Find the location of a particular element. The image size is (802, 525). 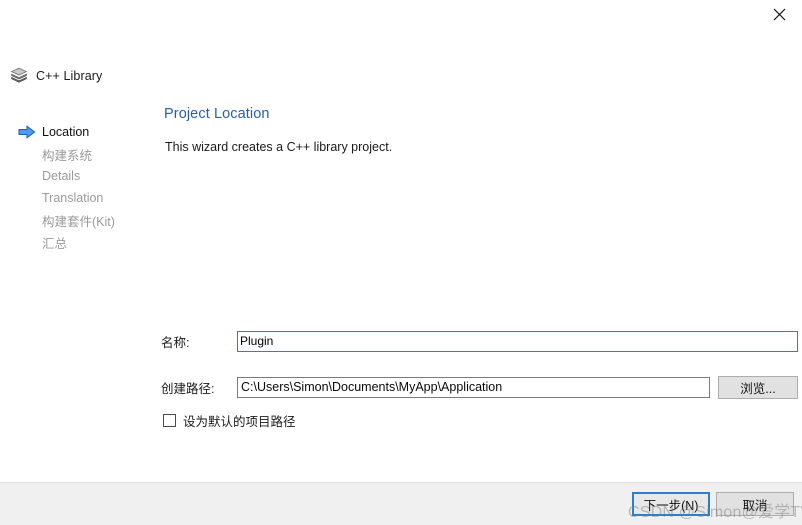

name-input: Plugin is located at coordinates (517, 341).